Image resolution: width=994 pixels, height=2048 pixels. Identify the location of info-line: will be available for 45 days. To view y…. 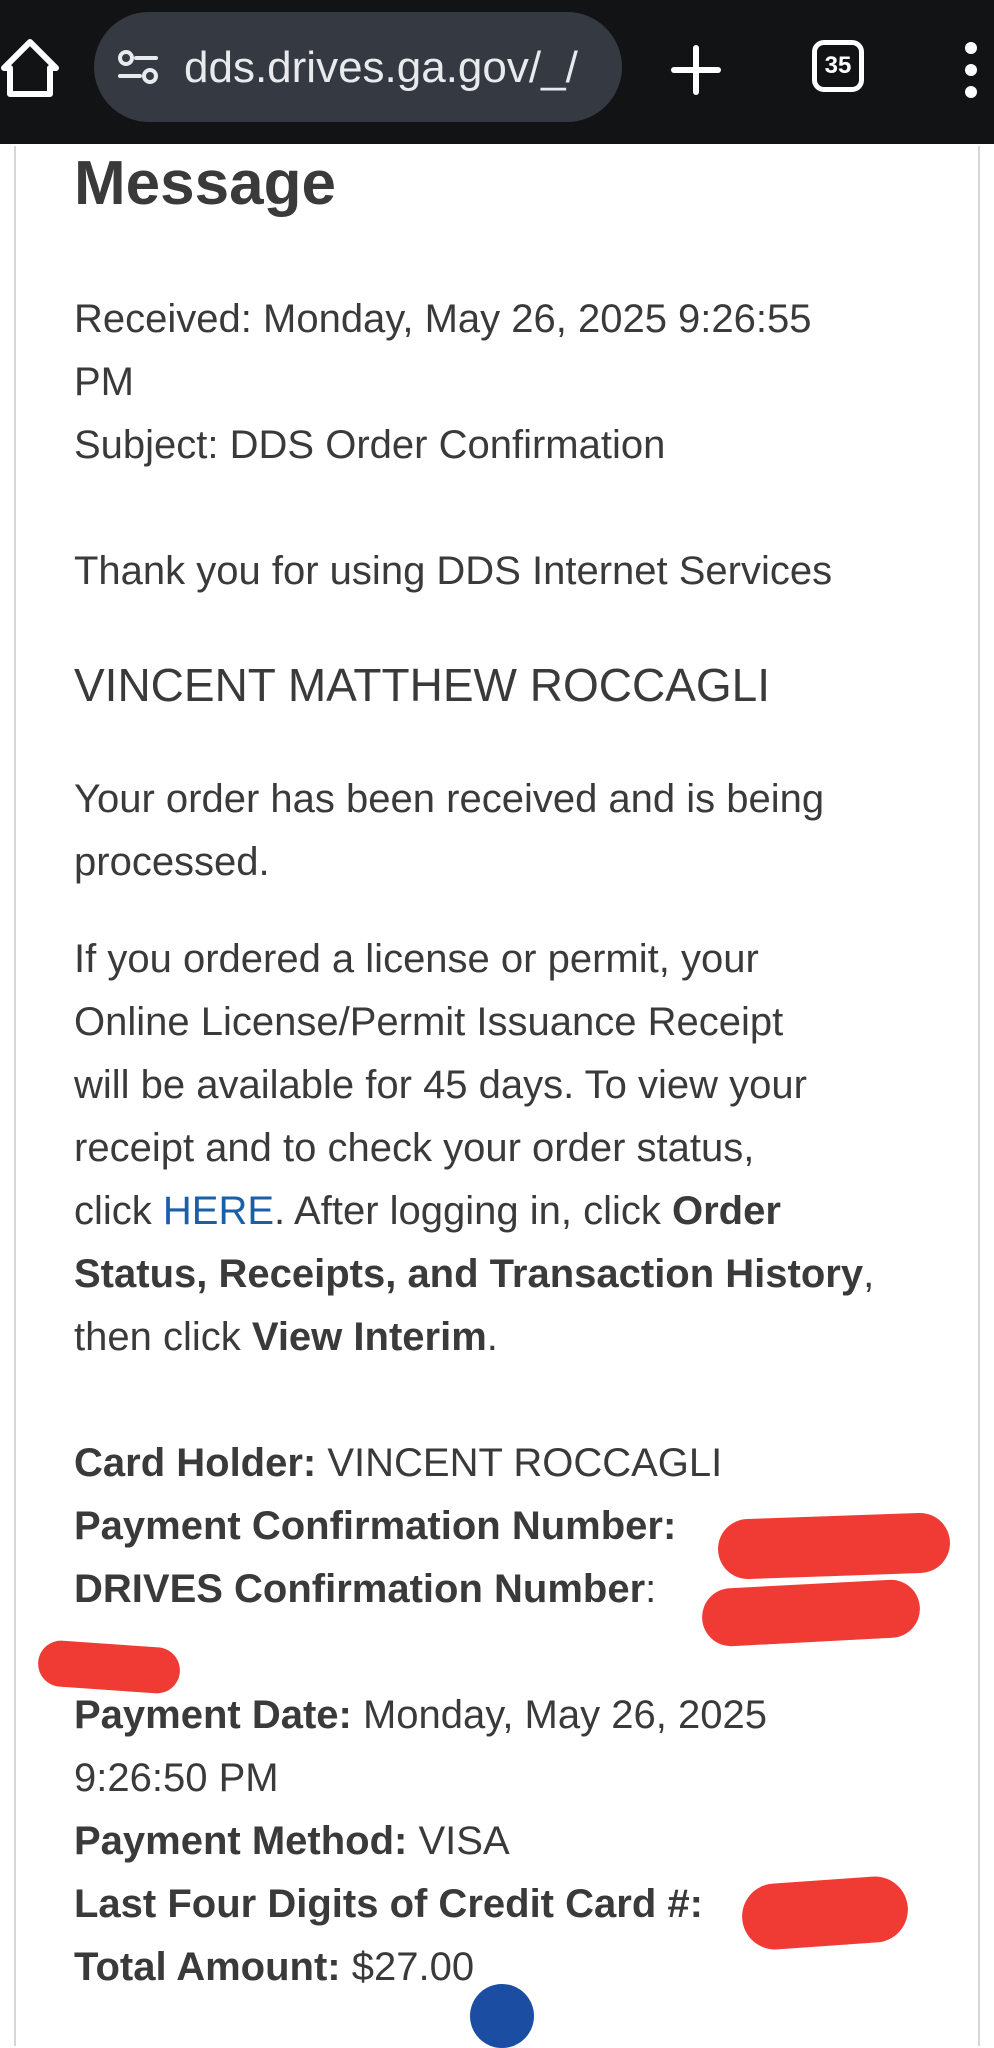
(440, 1085).